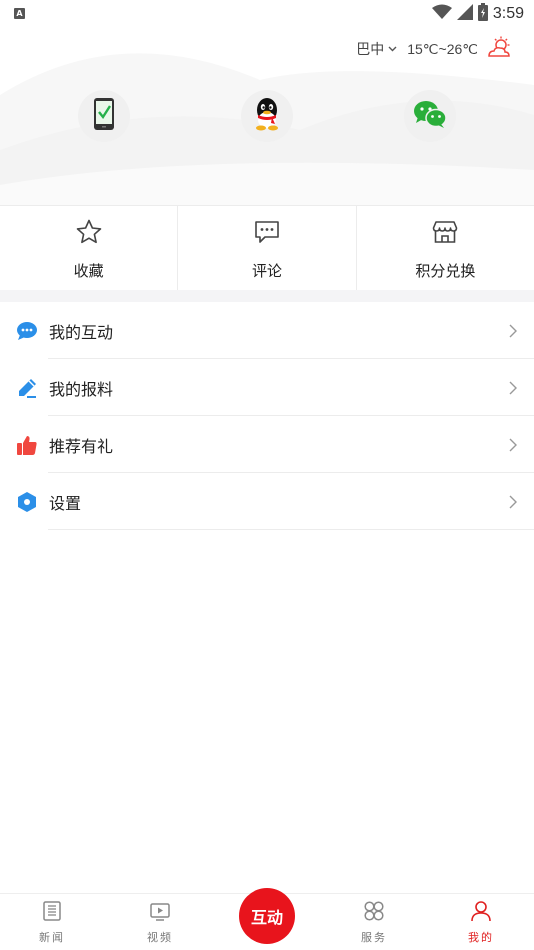 Image resolution: width=534 pixels, height=950 pixels. Describe the element at coordinates (370, 49) in the screenshot. I see `weather-city: 巴中` at that location.